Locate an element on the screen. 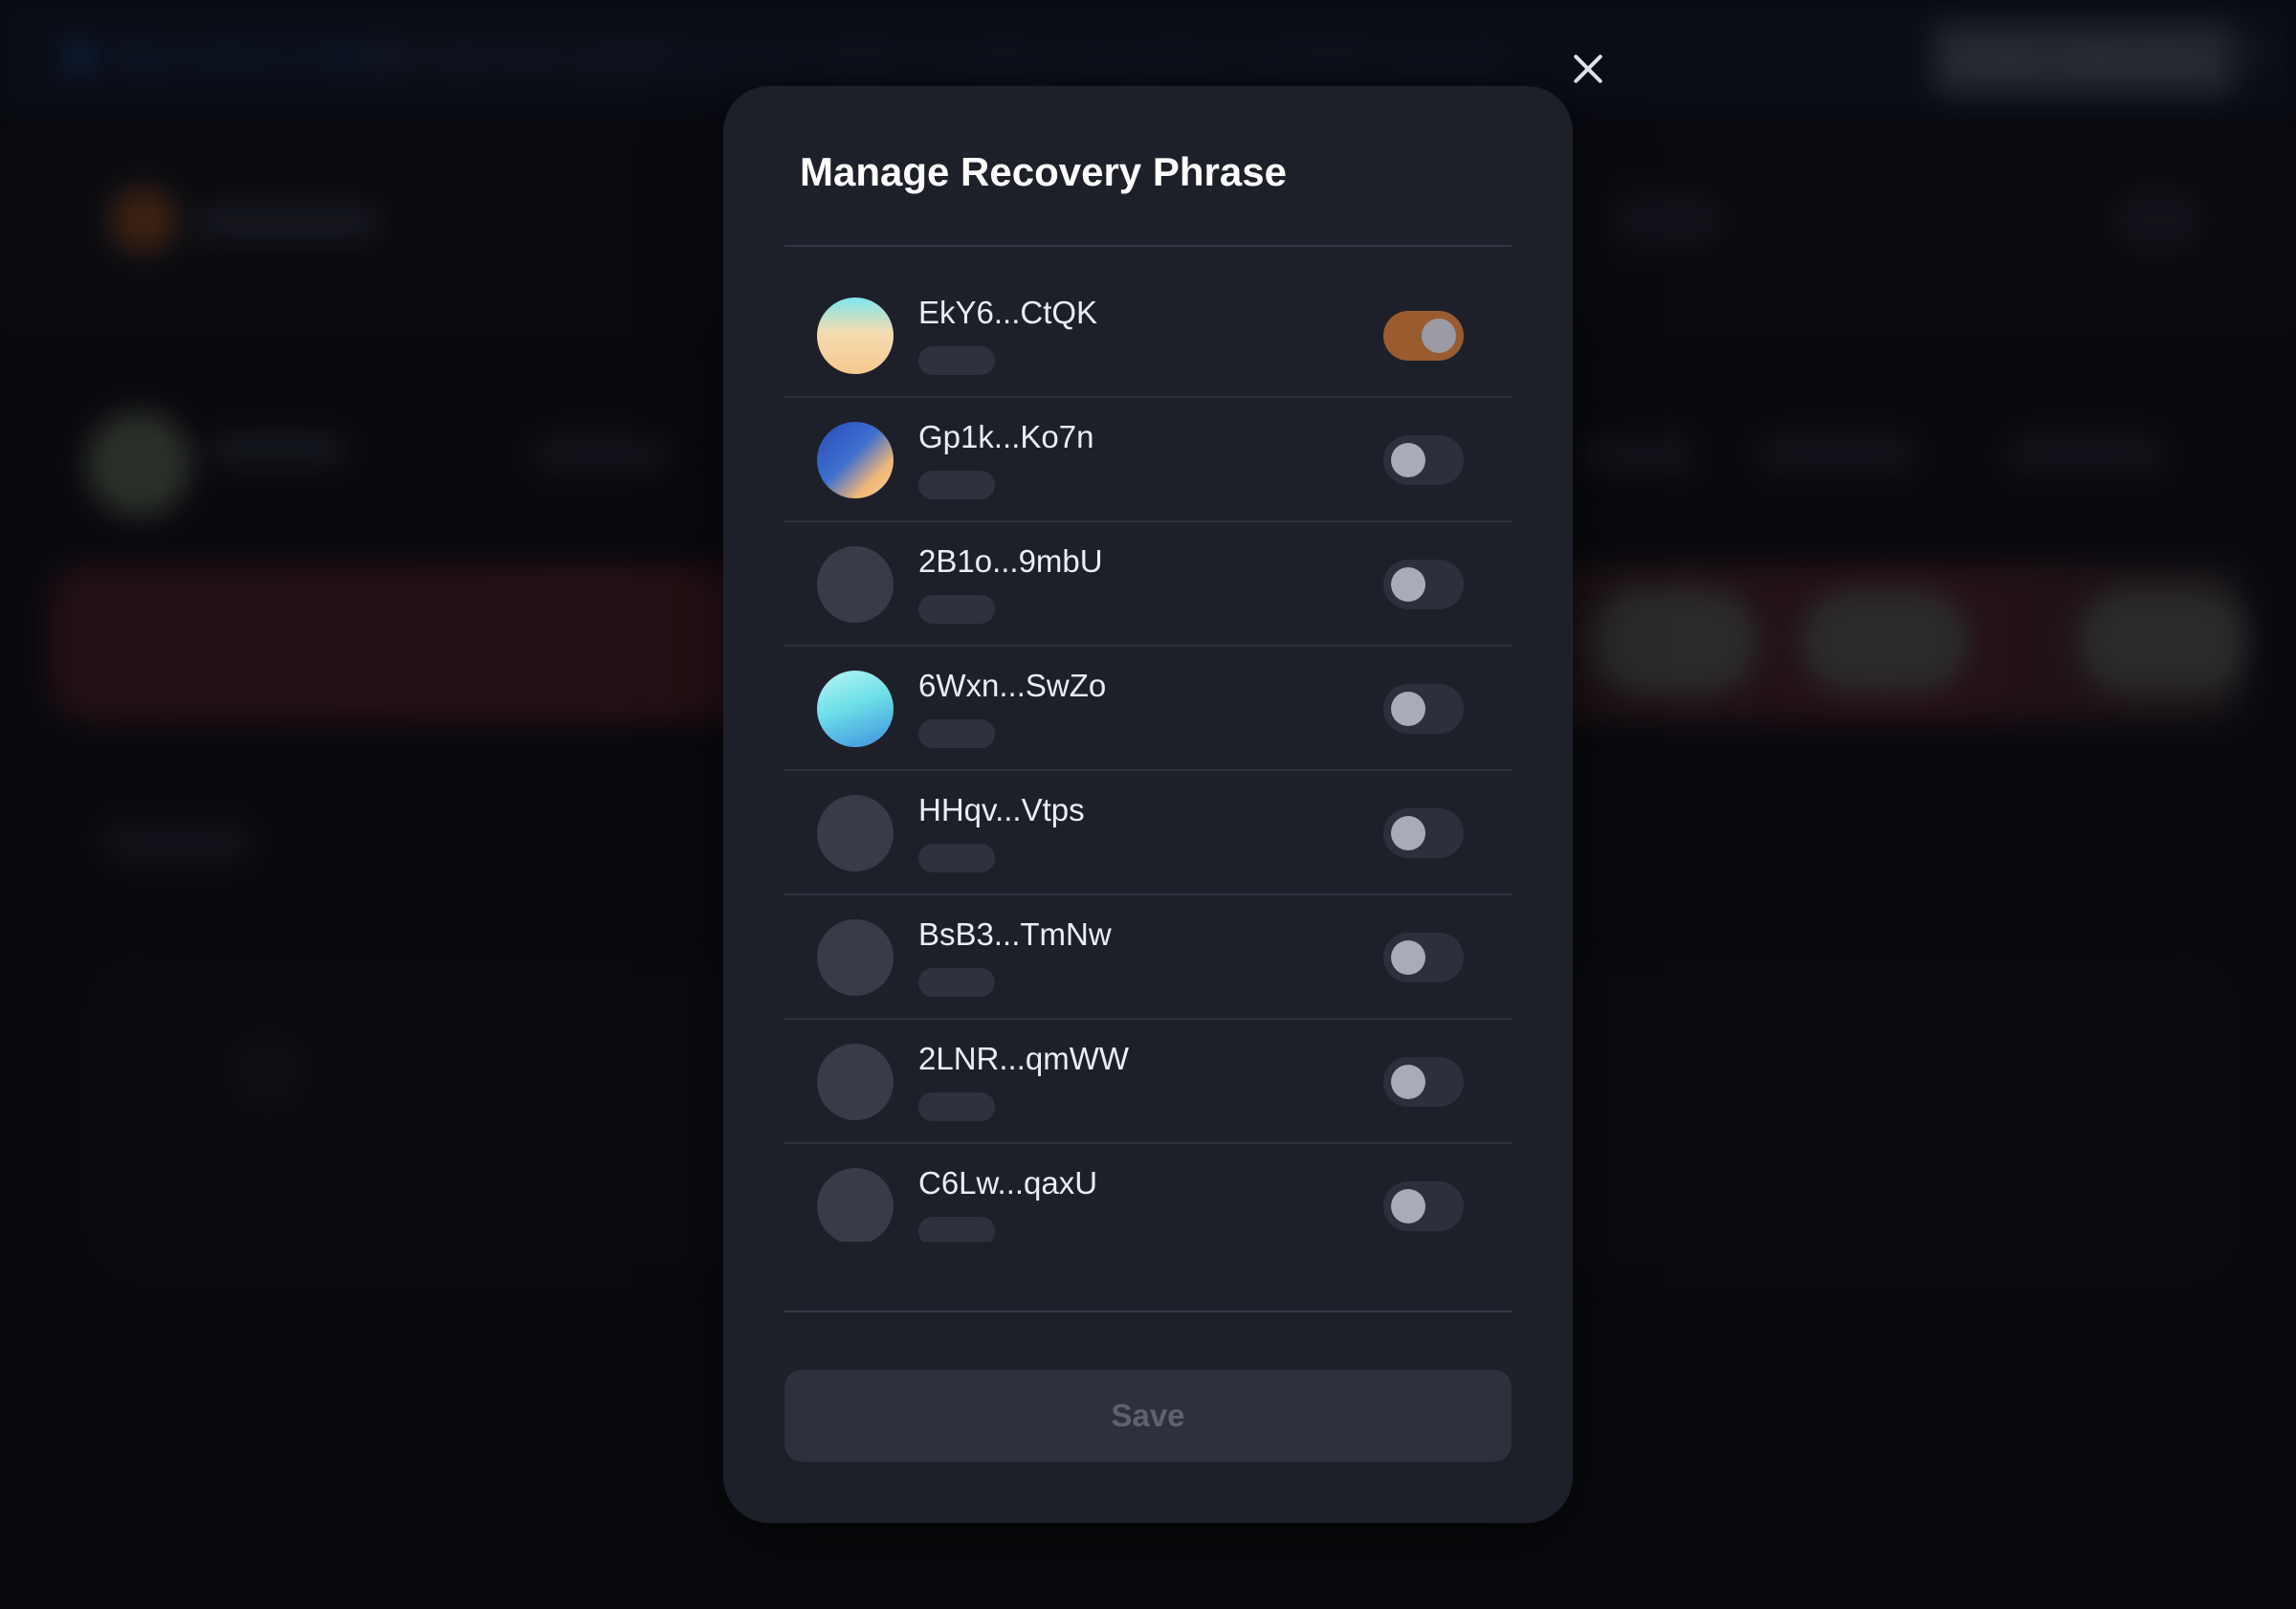 This screenshot has width=2296, height=1609. account-name: HHqv...Vtps is located at coordinates (1001, 809).